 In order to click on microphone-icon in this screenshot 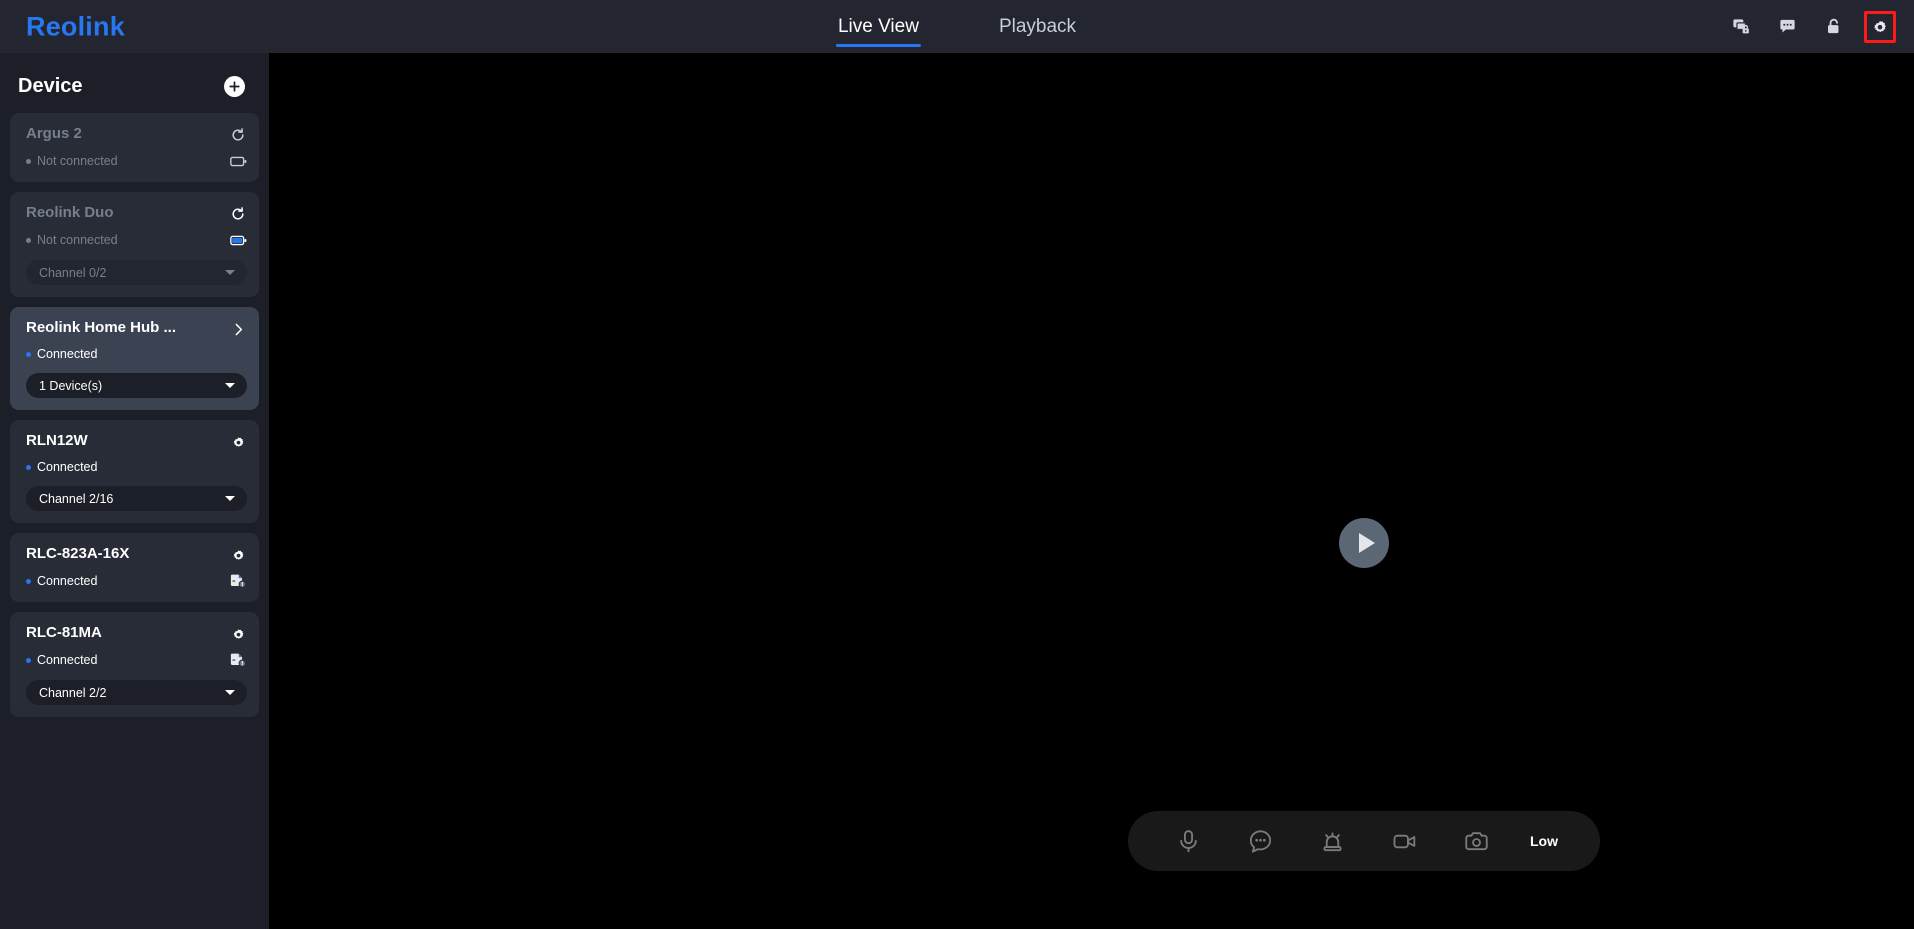, I will do `click(1188, 841)`.